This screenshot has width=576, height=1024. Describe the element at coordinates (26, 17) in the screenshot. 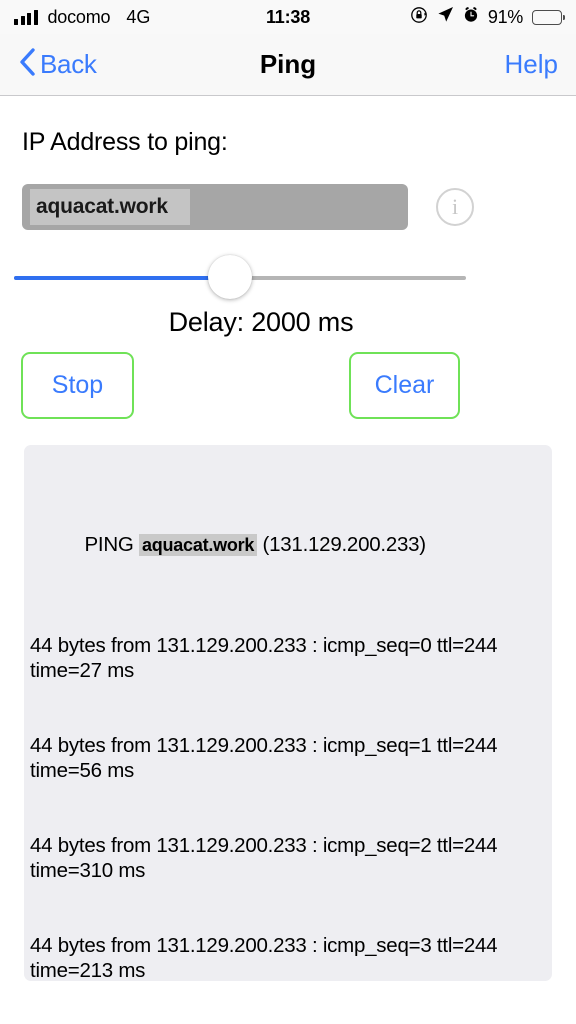

I see `signal-bars-icon` at that location.